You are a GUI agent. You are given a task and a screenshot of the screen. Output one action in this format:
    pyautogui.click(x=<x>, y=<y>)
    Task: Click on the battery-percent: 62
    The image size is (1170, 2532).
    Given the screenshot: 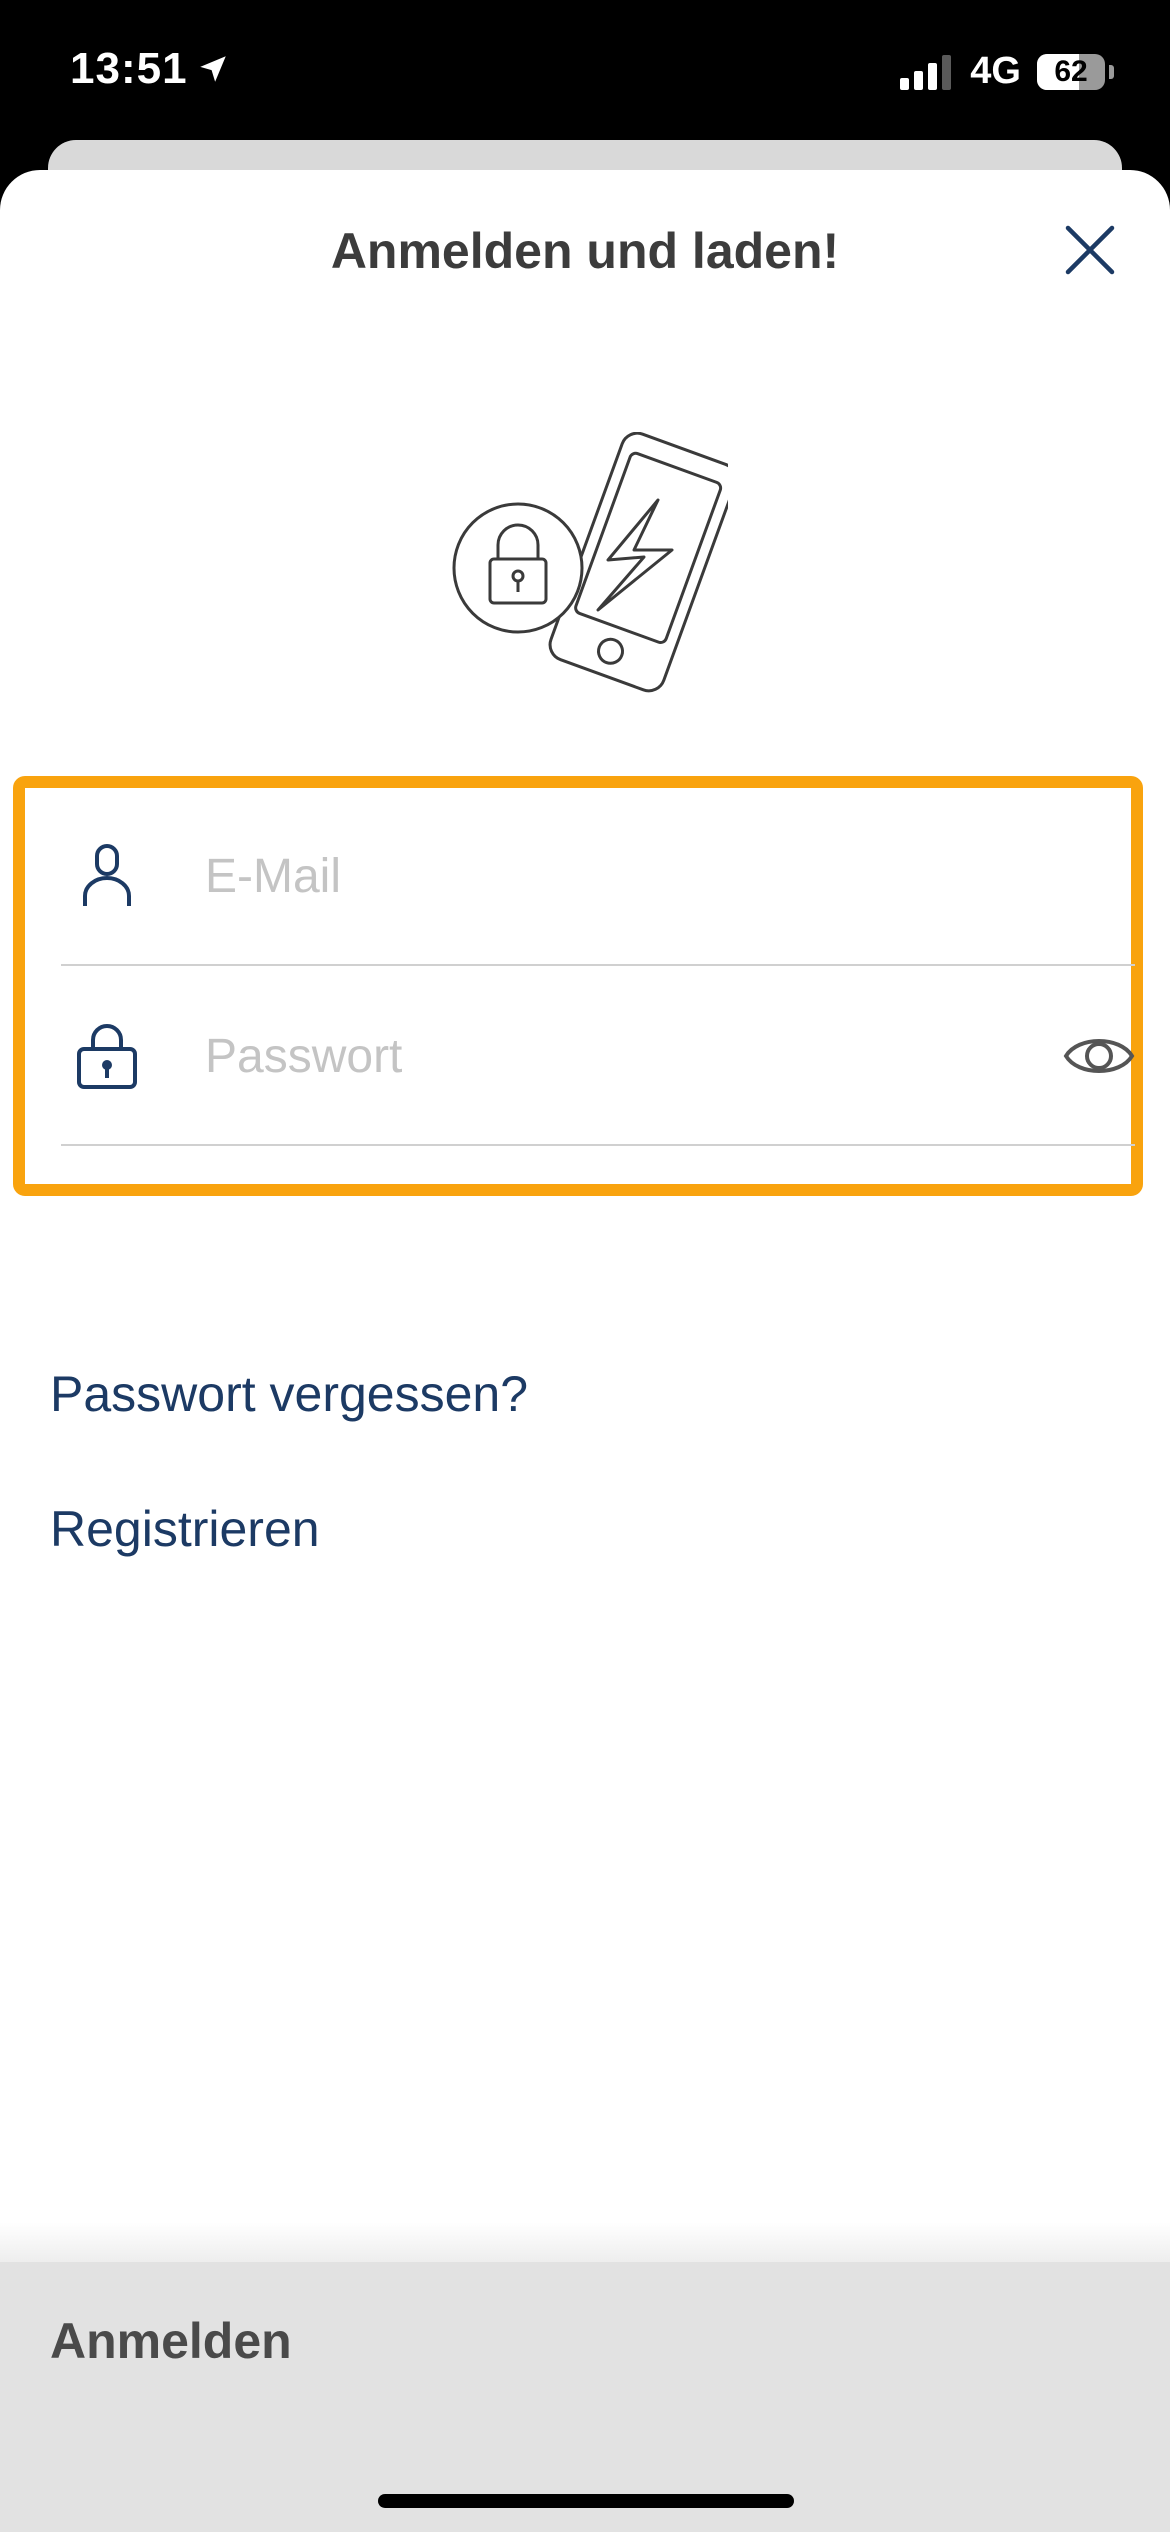 What is the action you would take?
    pyautogui.click(x=1071, y=71)
    